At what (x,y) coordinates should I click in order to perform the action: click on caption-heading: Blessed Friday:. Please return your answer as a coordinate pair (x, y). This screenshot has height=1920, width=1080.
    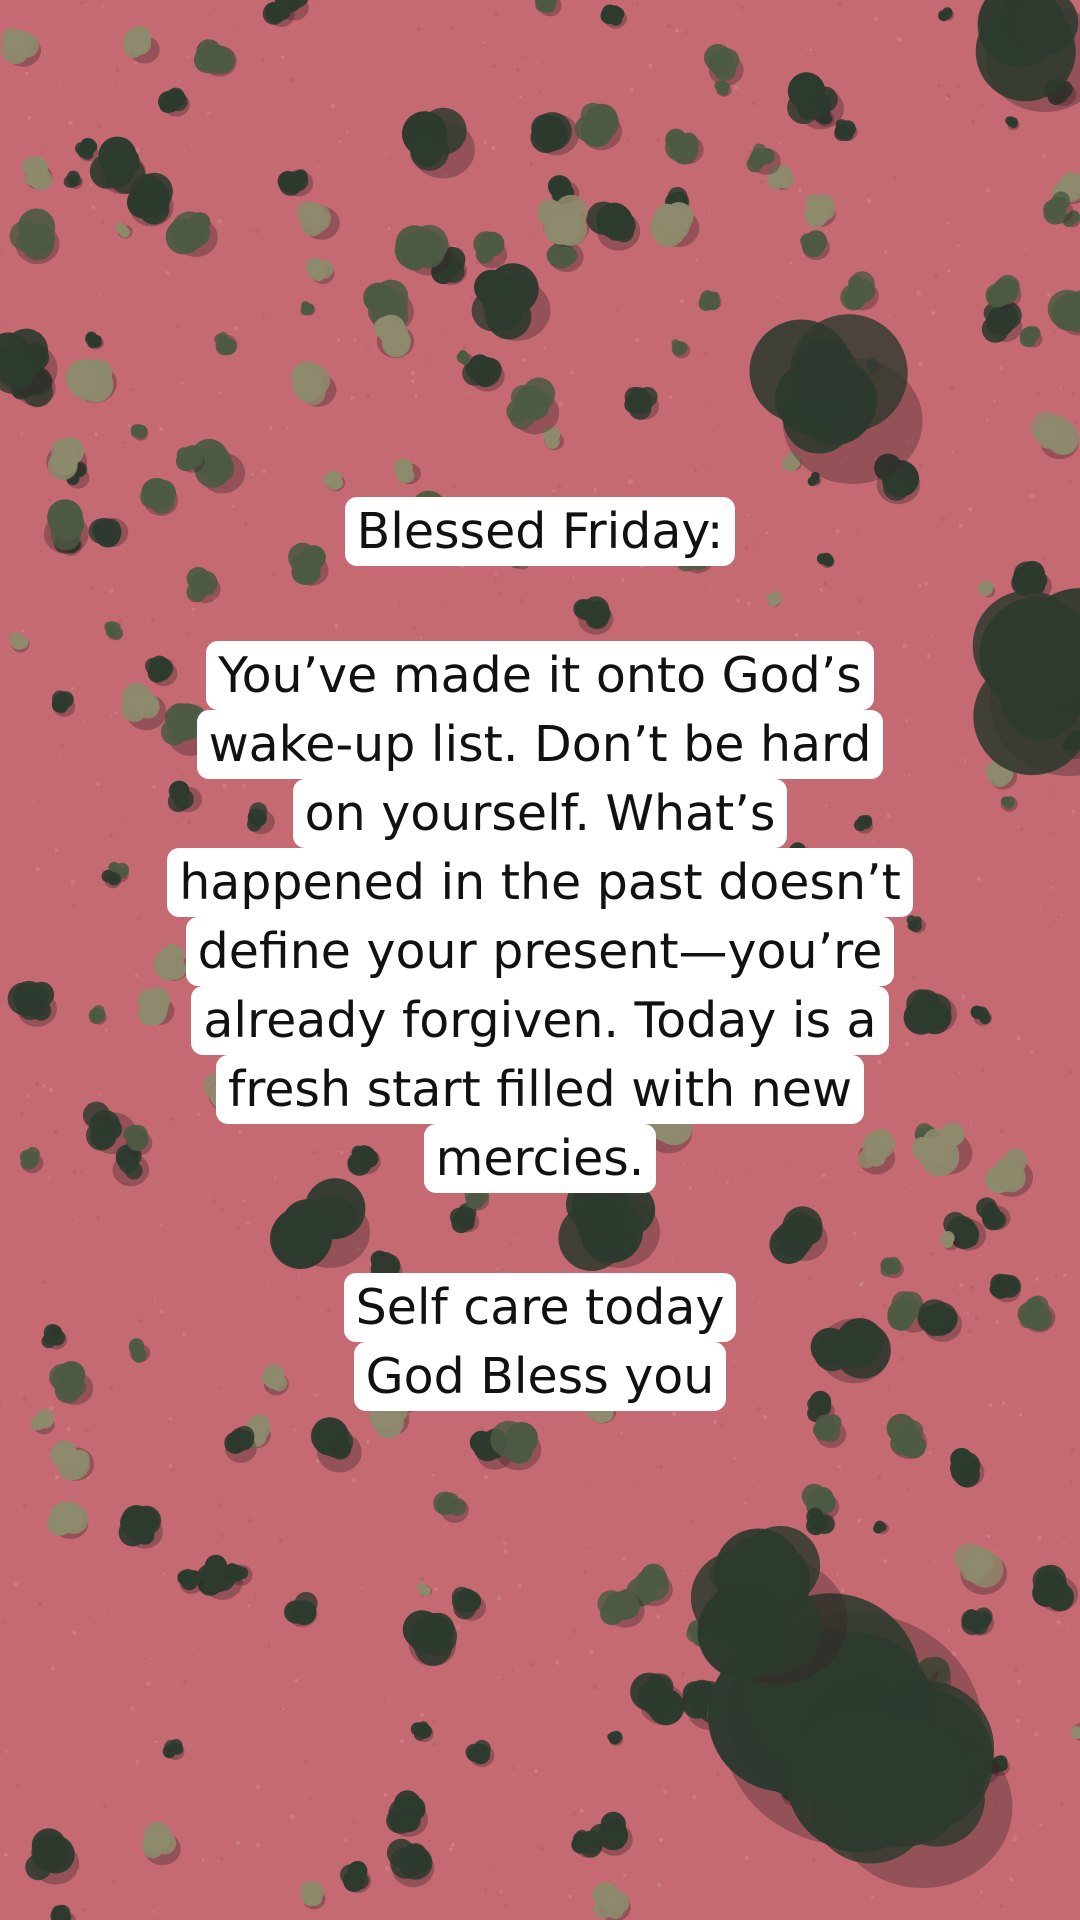
    Looking at the image, I should click on (540, 531).